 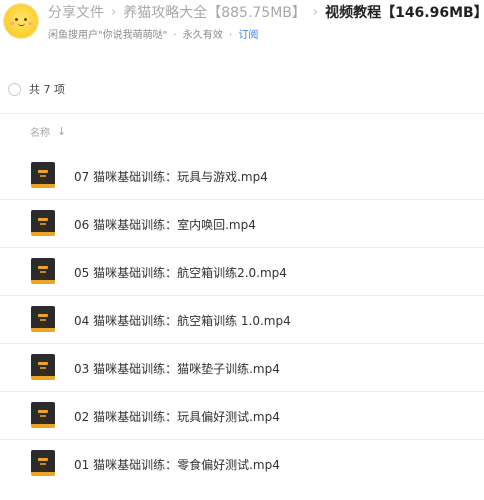 What do you see at coordinates (171, 176) in the screenshot?
I see `file-name: 07 猫咪基础训练：玩具与游戏.mp4` at bounding box center [171, 176].